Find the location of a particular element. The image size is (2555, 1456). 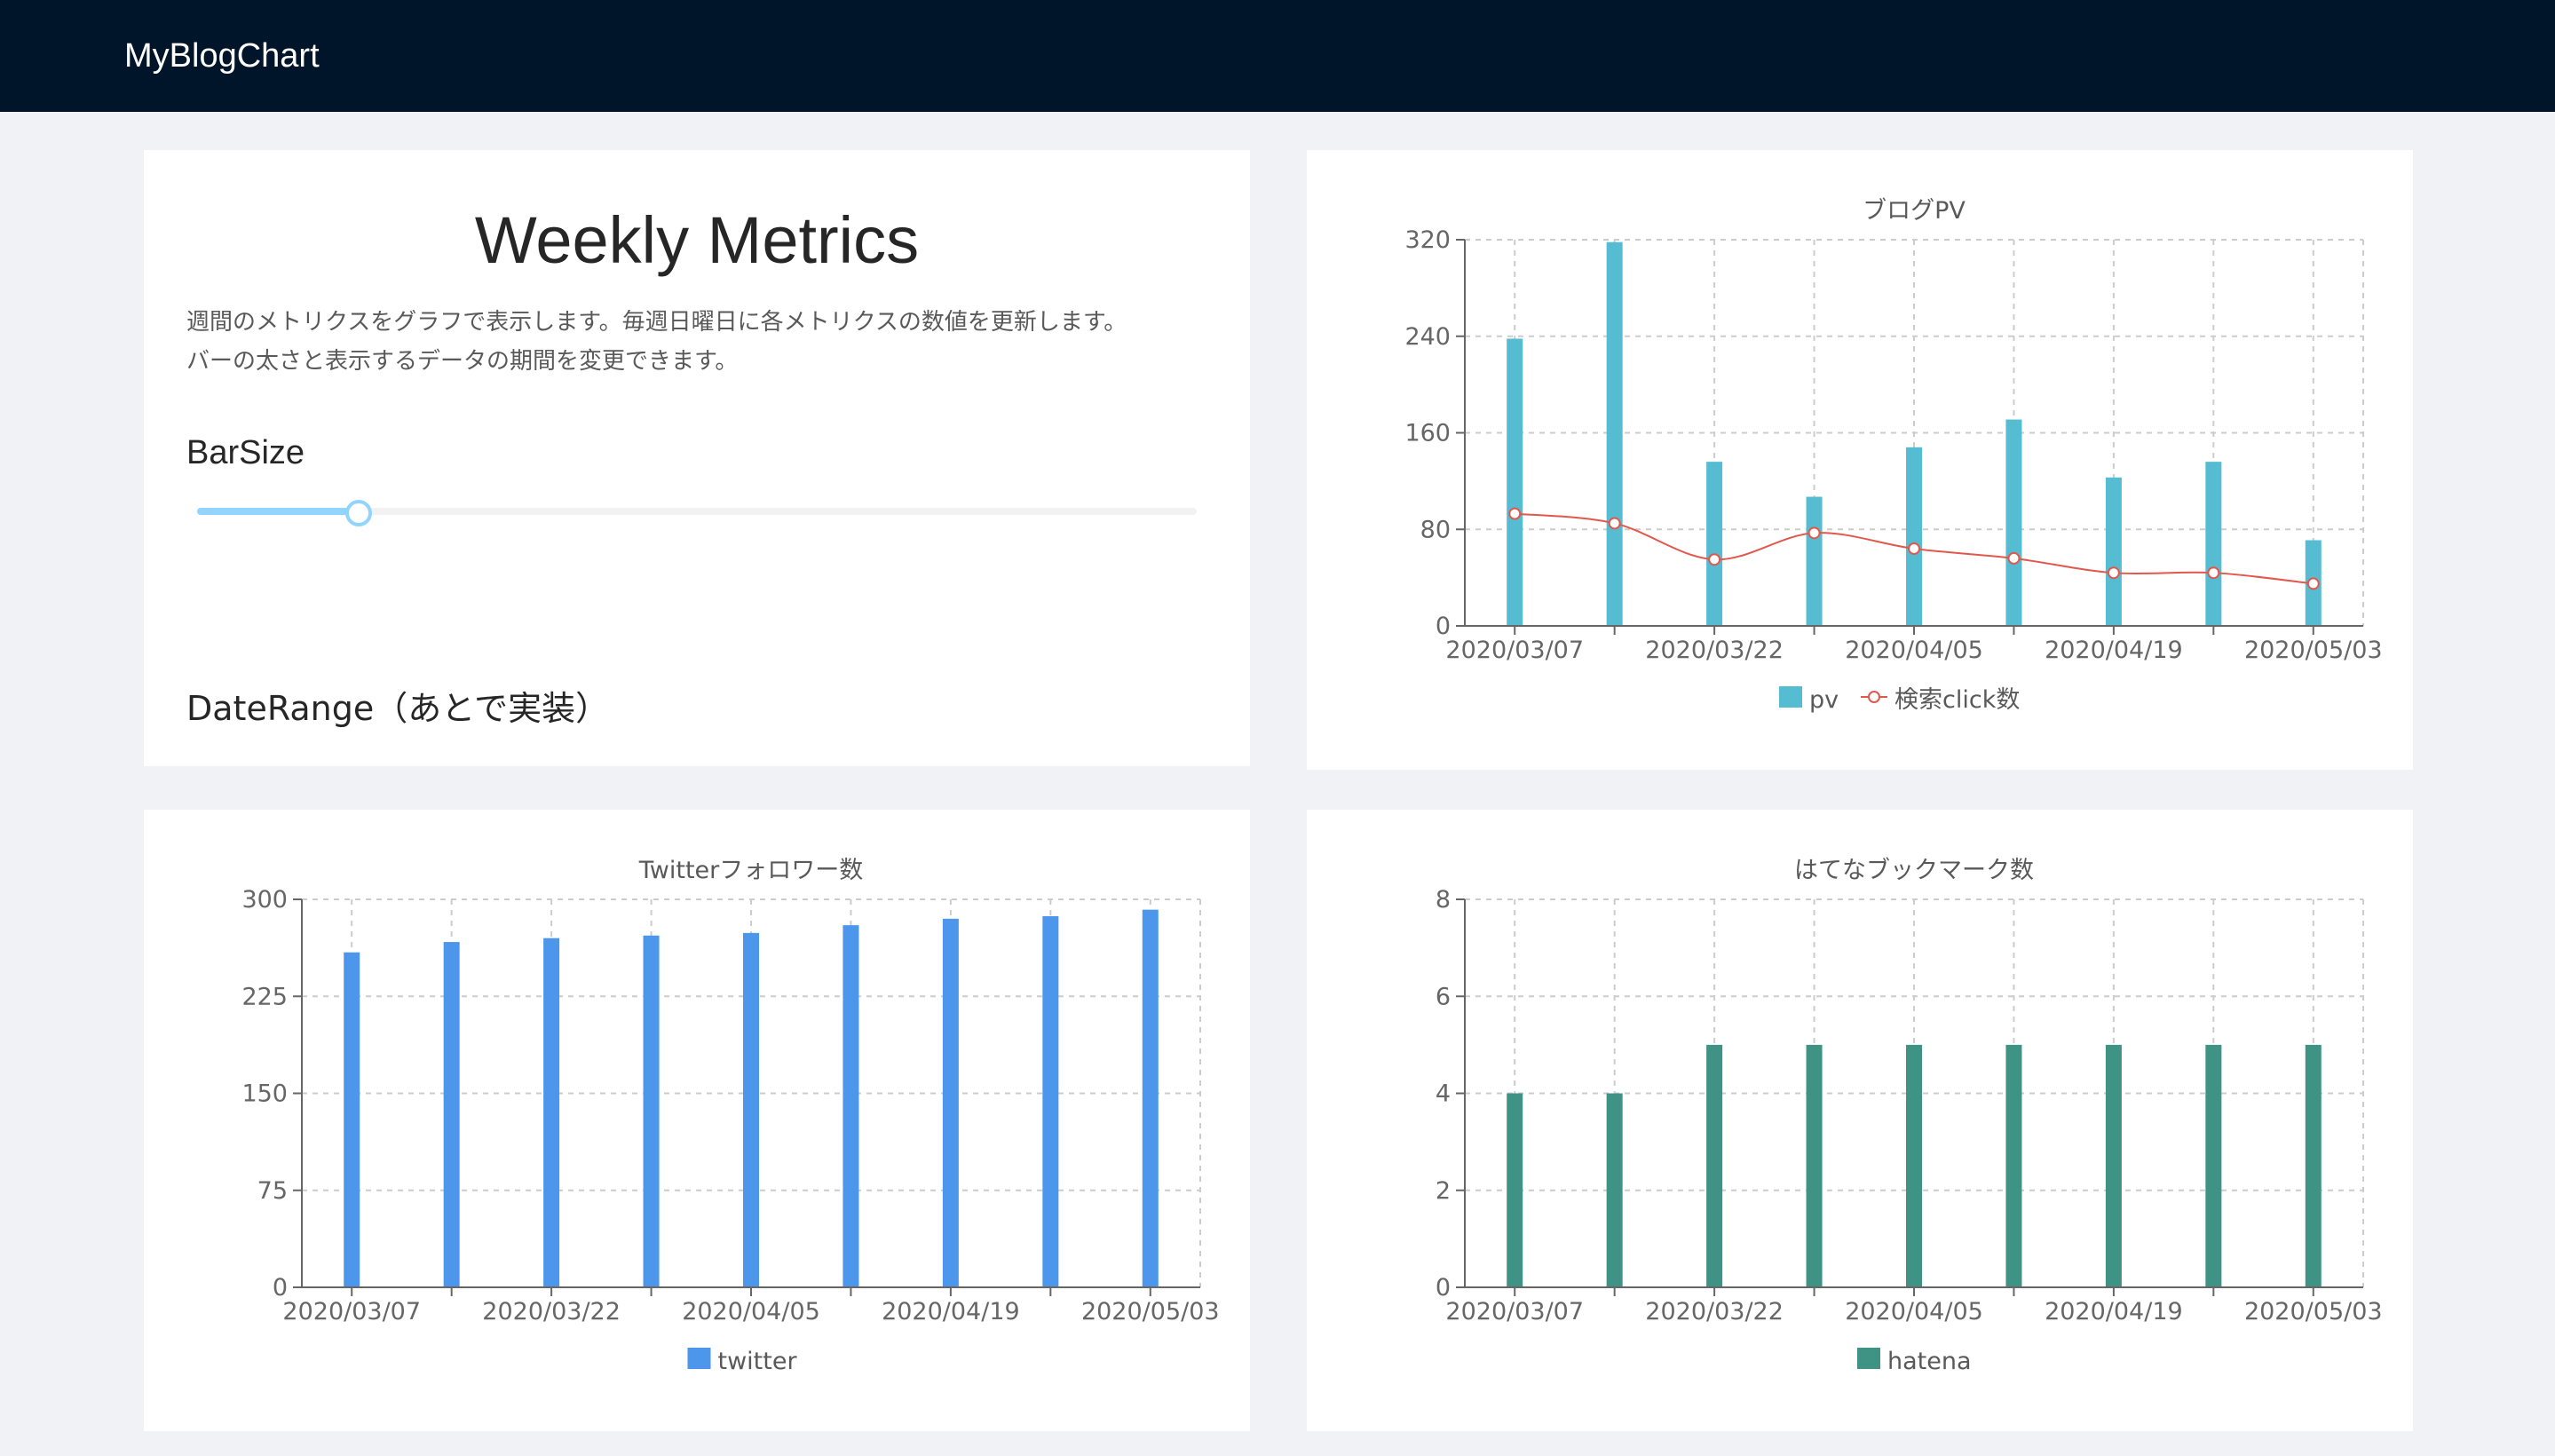

y-tick-label: 6 is located at coordinates (1443, 997).